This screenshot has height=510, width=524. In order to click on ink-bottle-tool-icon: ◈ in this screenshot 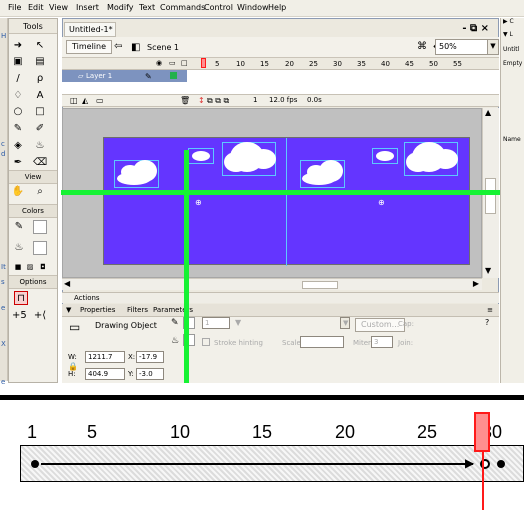, I will do `click(18, 146)`.